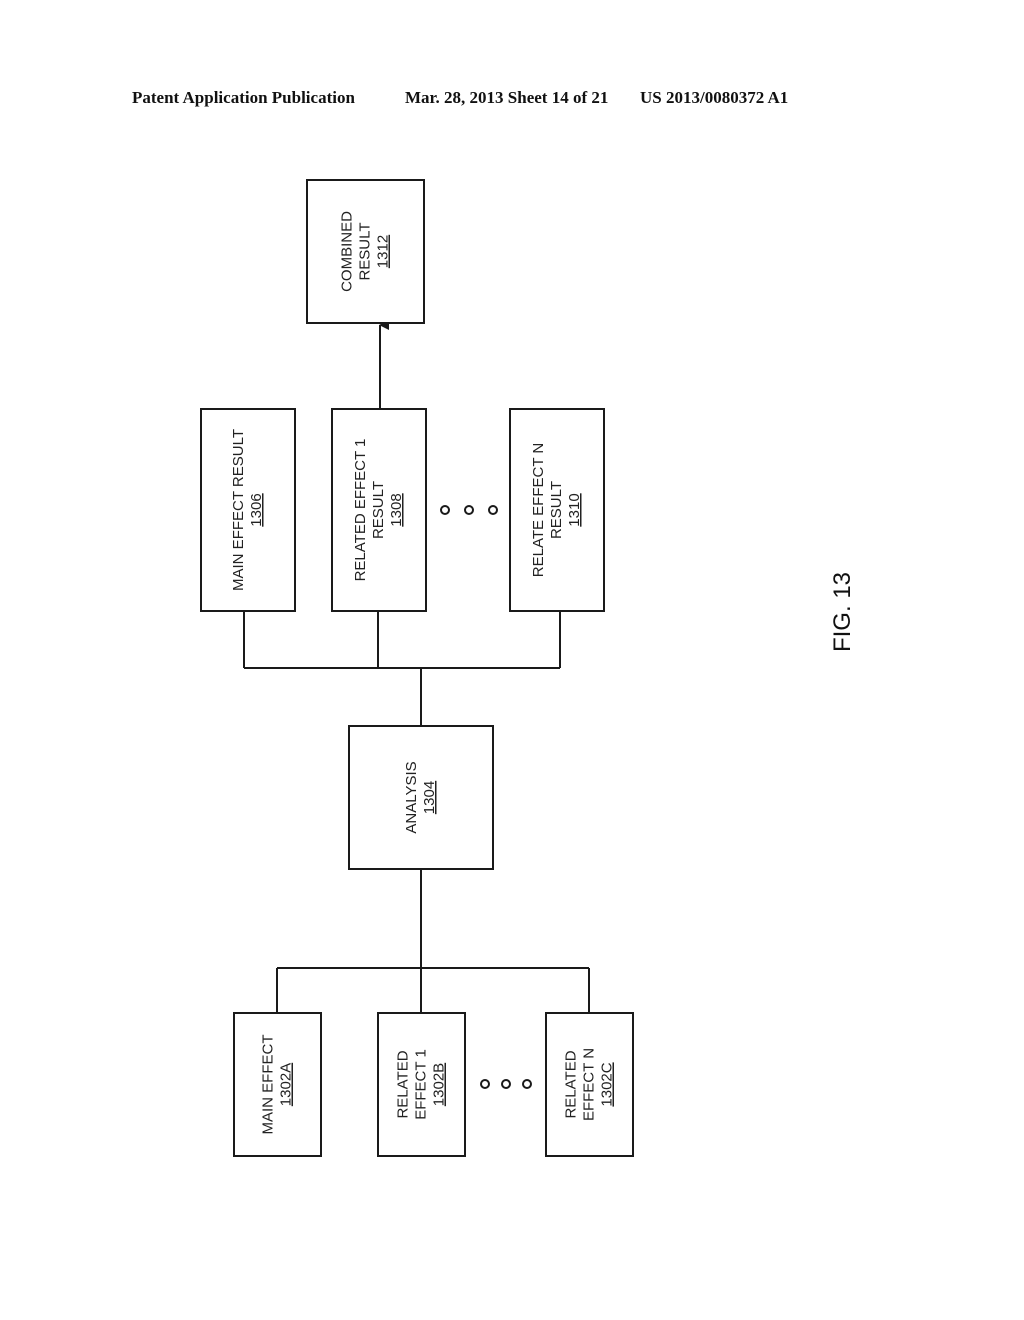 This screenshot has width=1024, height=1320. I want to click on block-ref: 1308, so click(396, 509).